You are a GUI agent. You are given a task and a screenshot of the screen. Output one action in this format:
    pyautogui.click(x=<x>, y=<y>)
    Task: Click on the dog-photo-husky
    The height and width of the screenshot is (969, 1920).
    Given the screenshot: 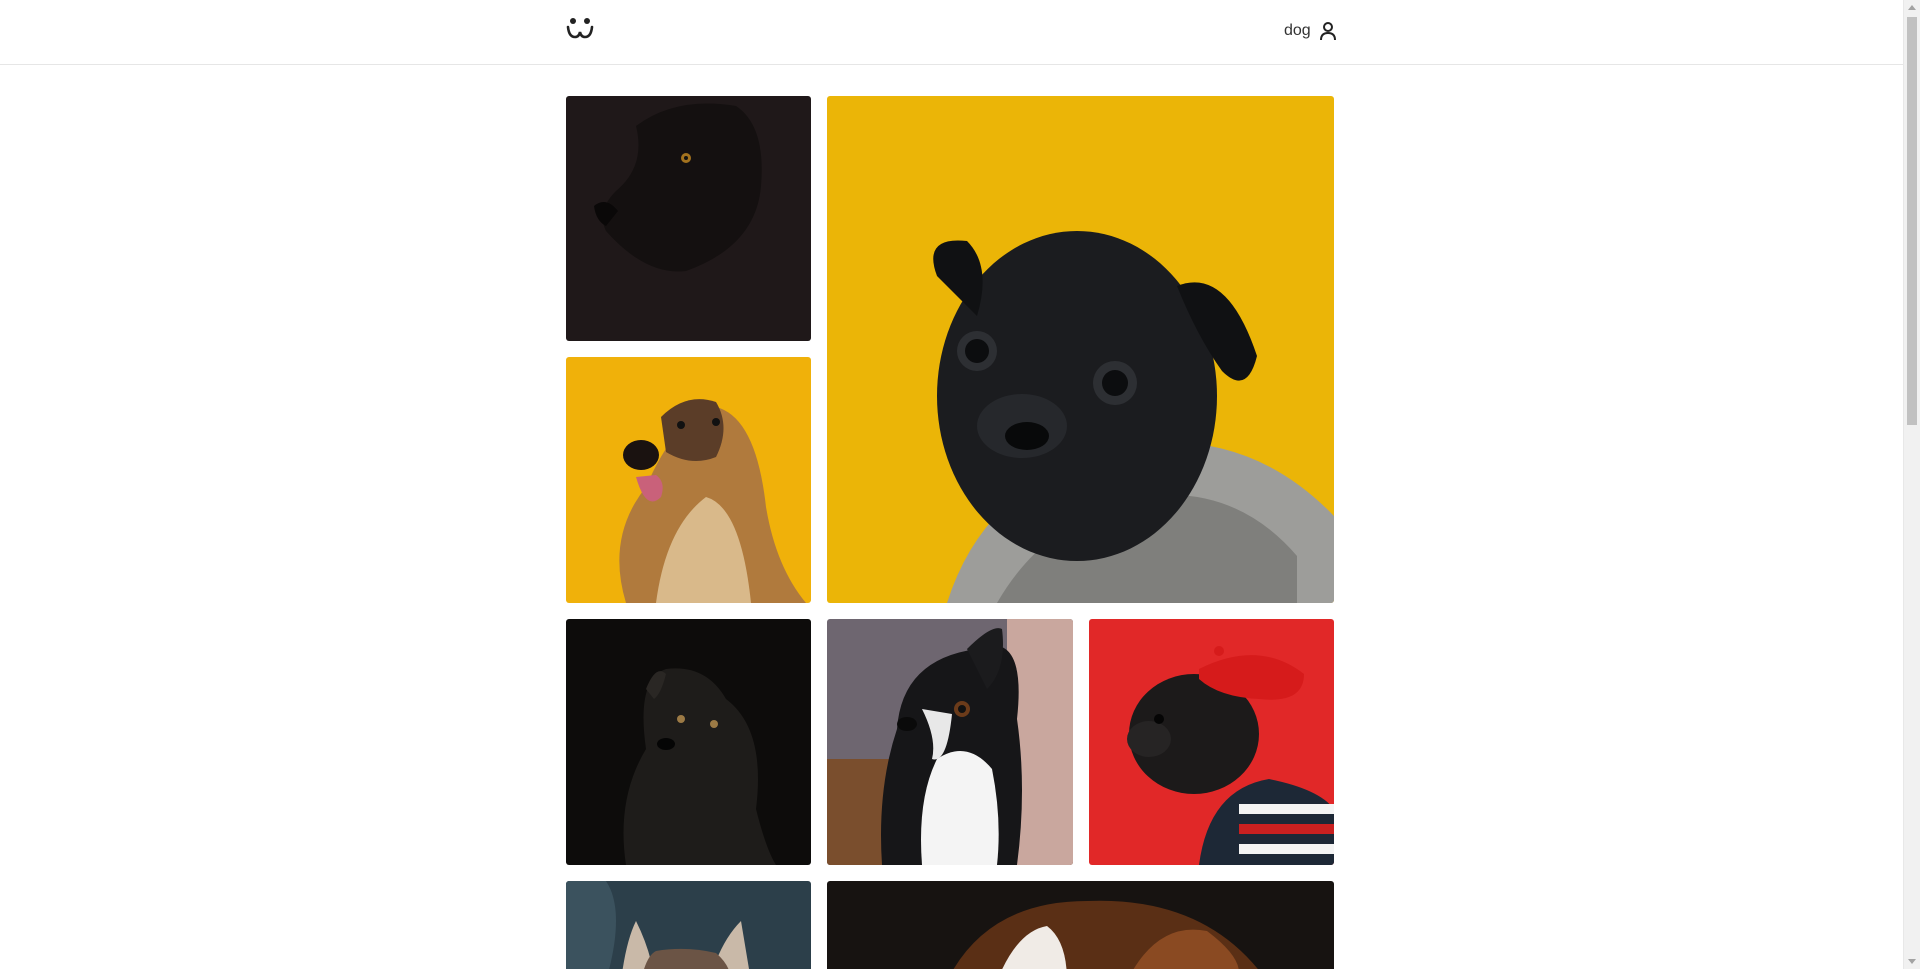 What is the action you would take?
    pyautogui.click(x=688, y=925)
    